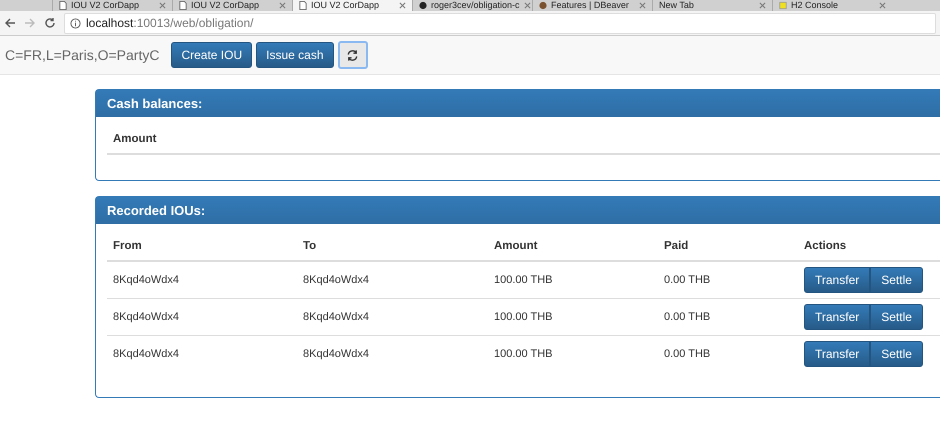 This screenshot has height=447, width=940. I want to click on forward-icon, so click(30, 23).